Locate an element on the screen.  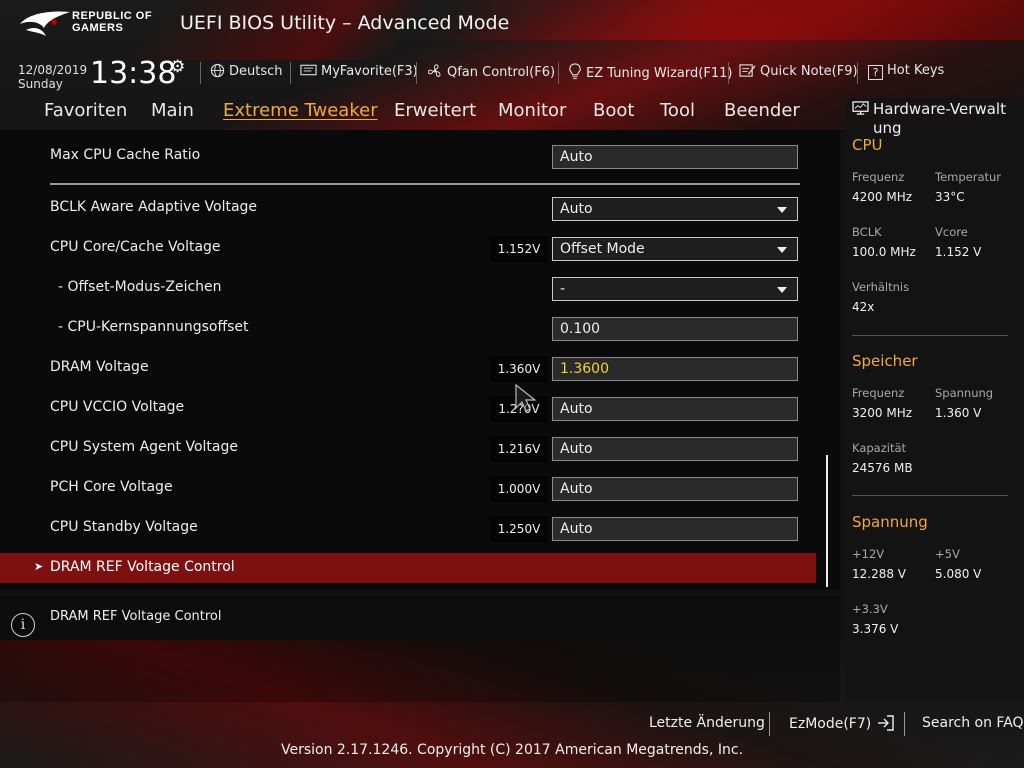
help-text: DRAM REF Voltage Control is located at coordinates (136, 616).